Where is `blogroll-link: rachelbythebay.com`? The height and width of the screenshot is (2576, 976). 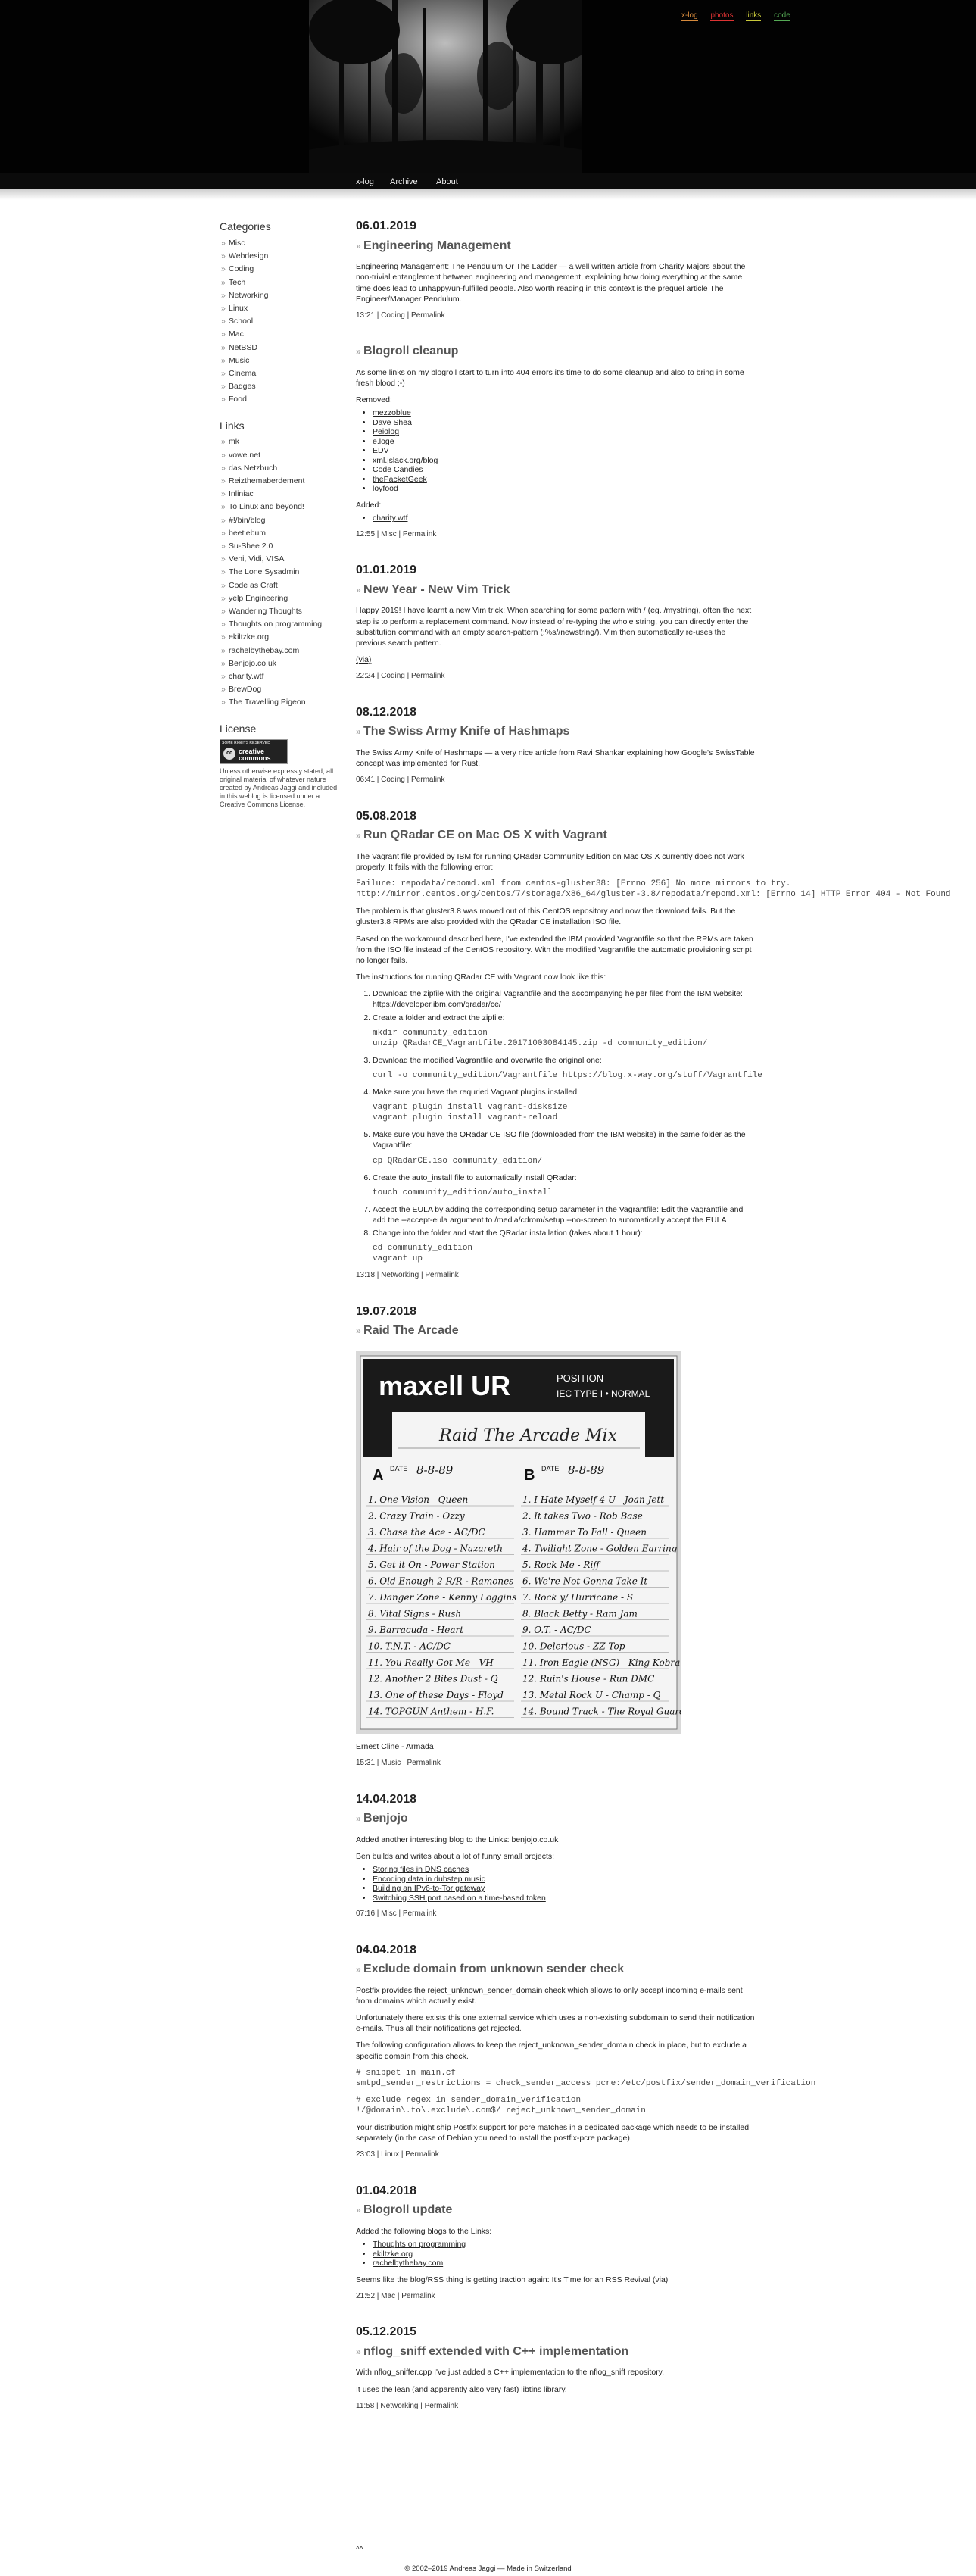
blogroll-link: rachelbythebay.com is located at coordinates (264, 651).